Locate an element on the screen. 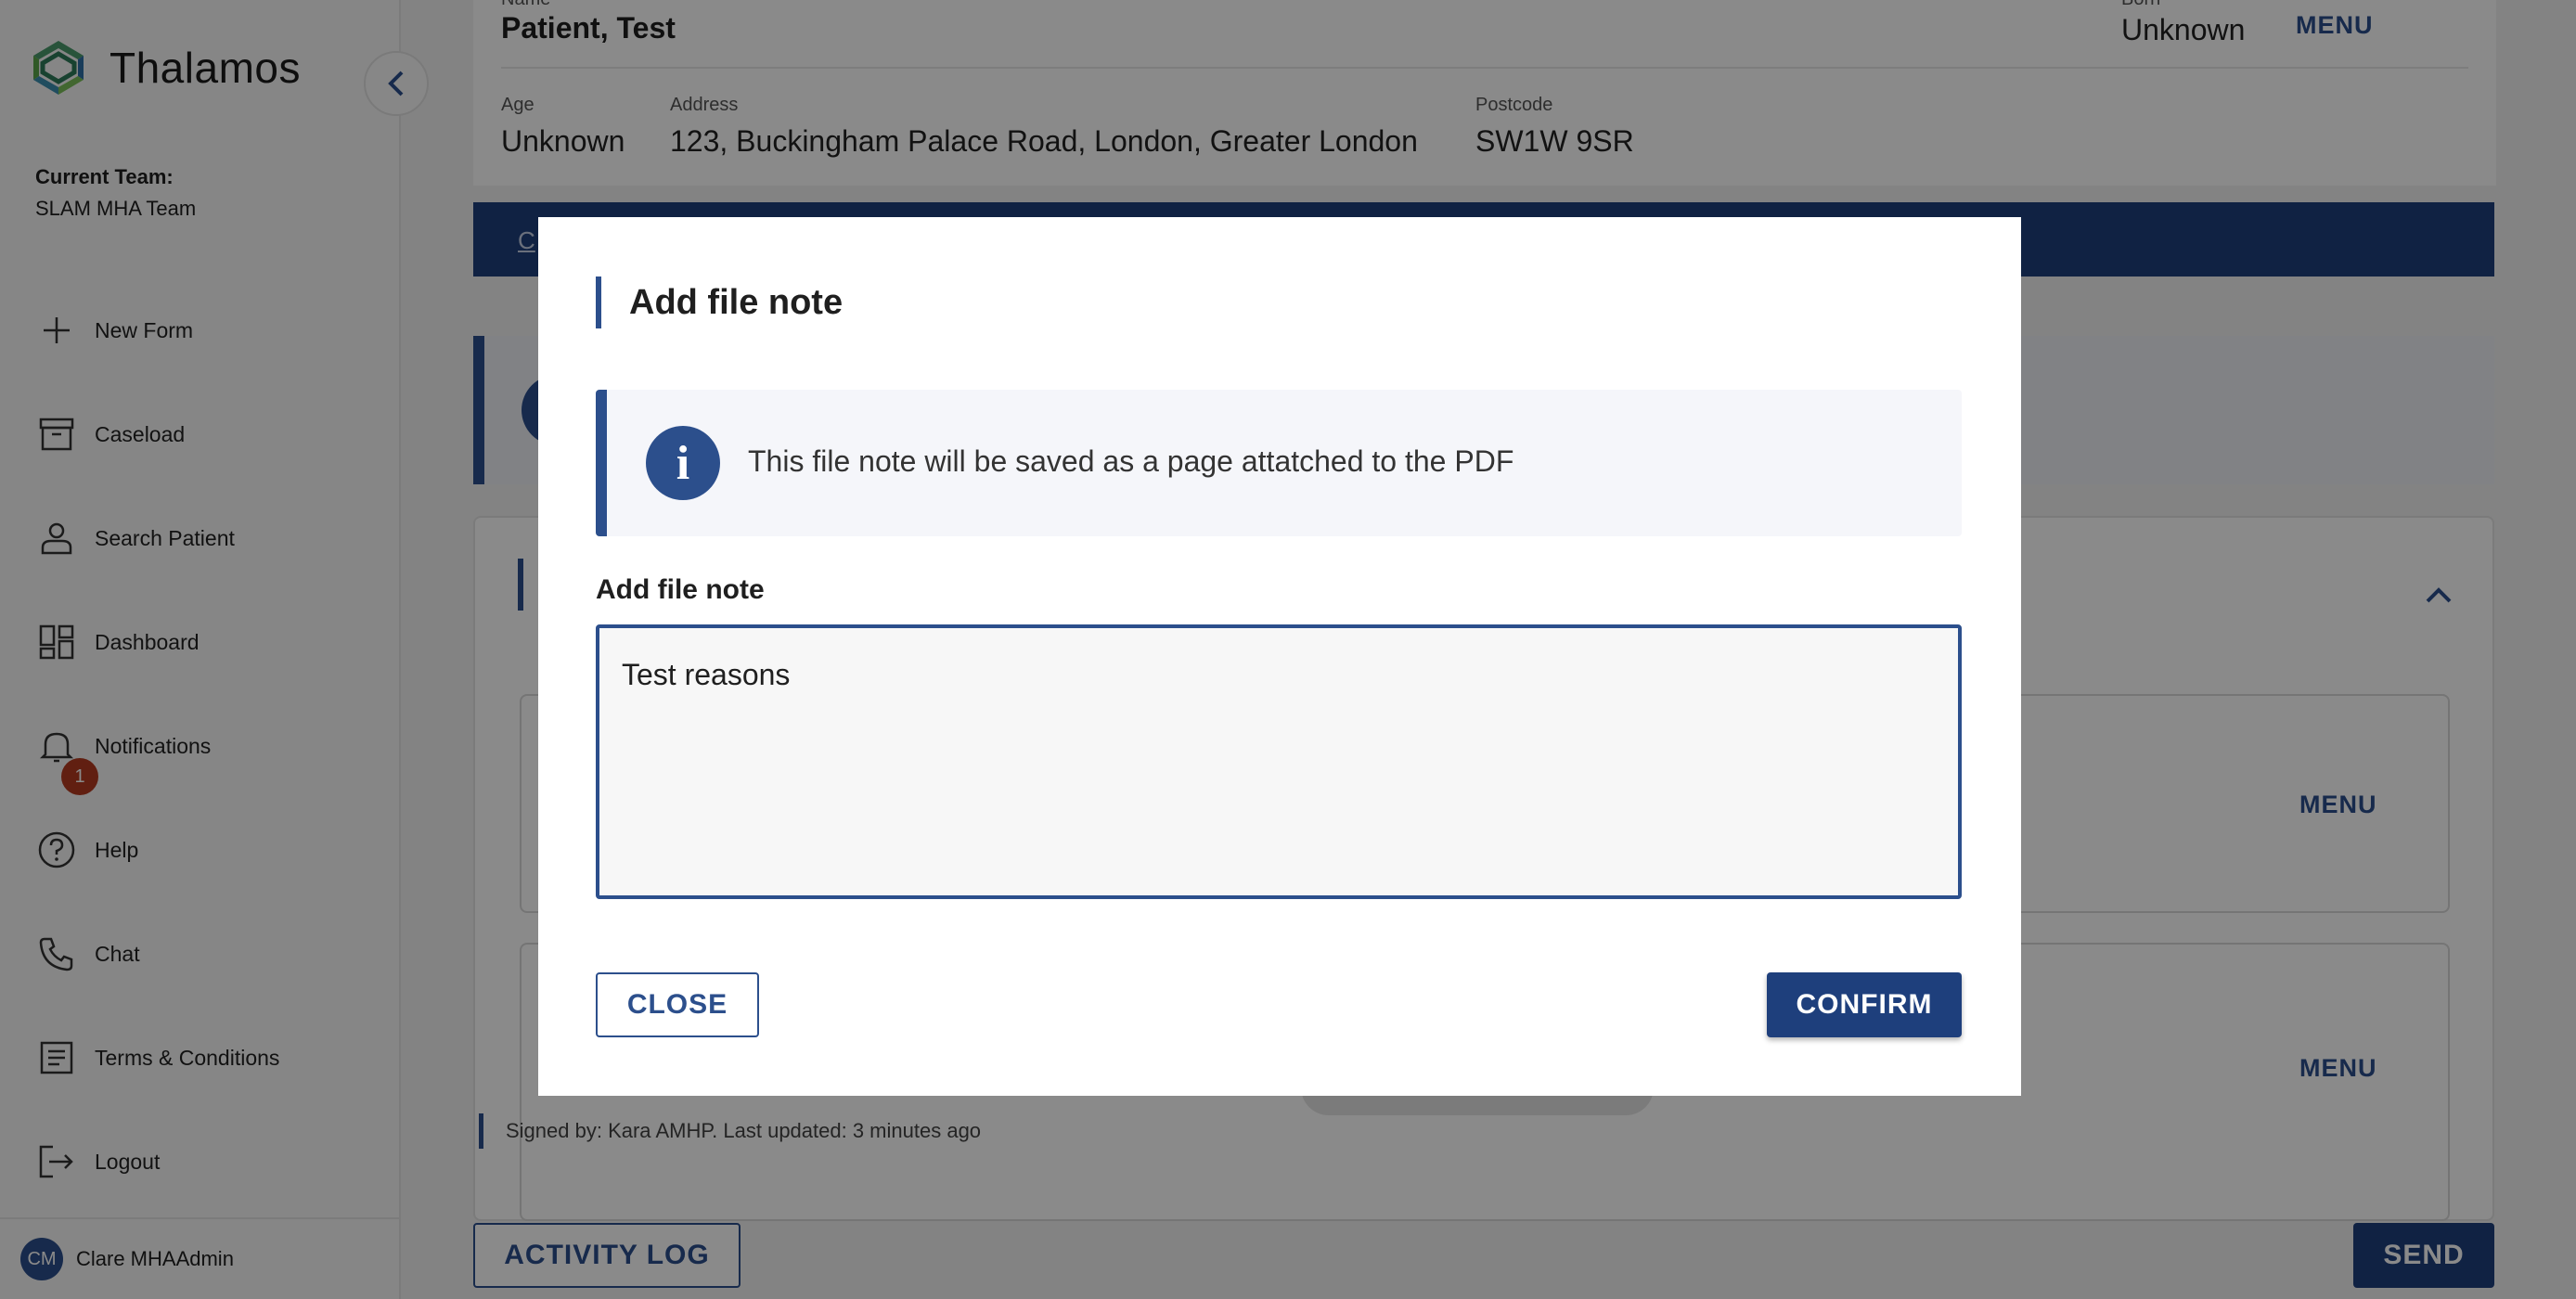 The width and height of the screenshot is (2576, 1299). close-button: CLOSE is located at coordinates (677, 1004).